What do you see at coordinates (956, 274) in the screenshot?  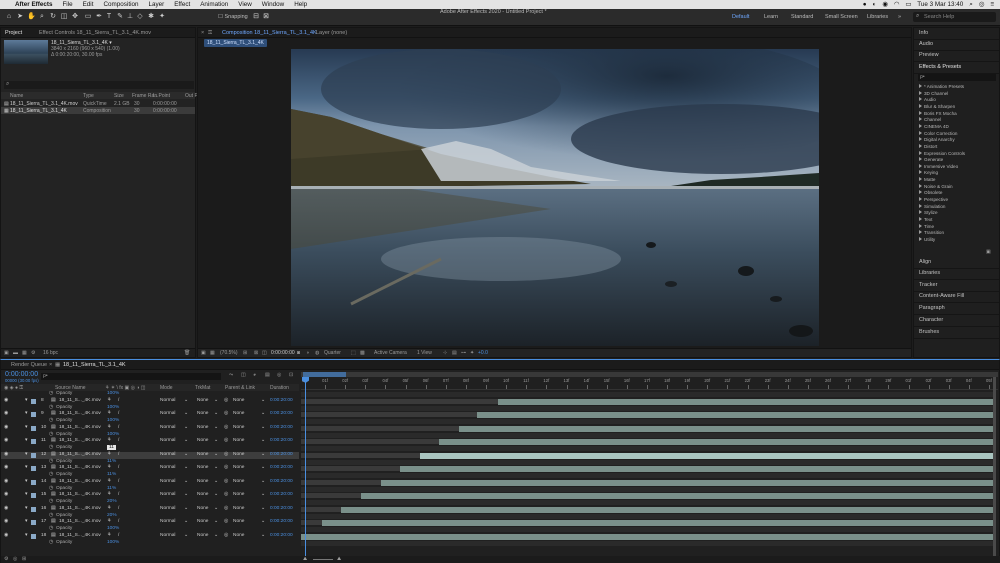 I see `panel-libraries: Libraries` at bounding box center [956, 274].